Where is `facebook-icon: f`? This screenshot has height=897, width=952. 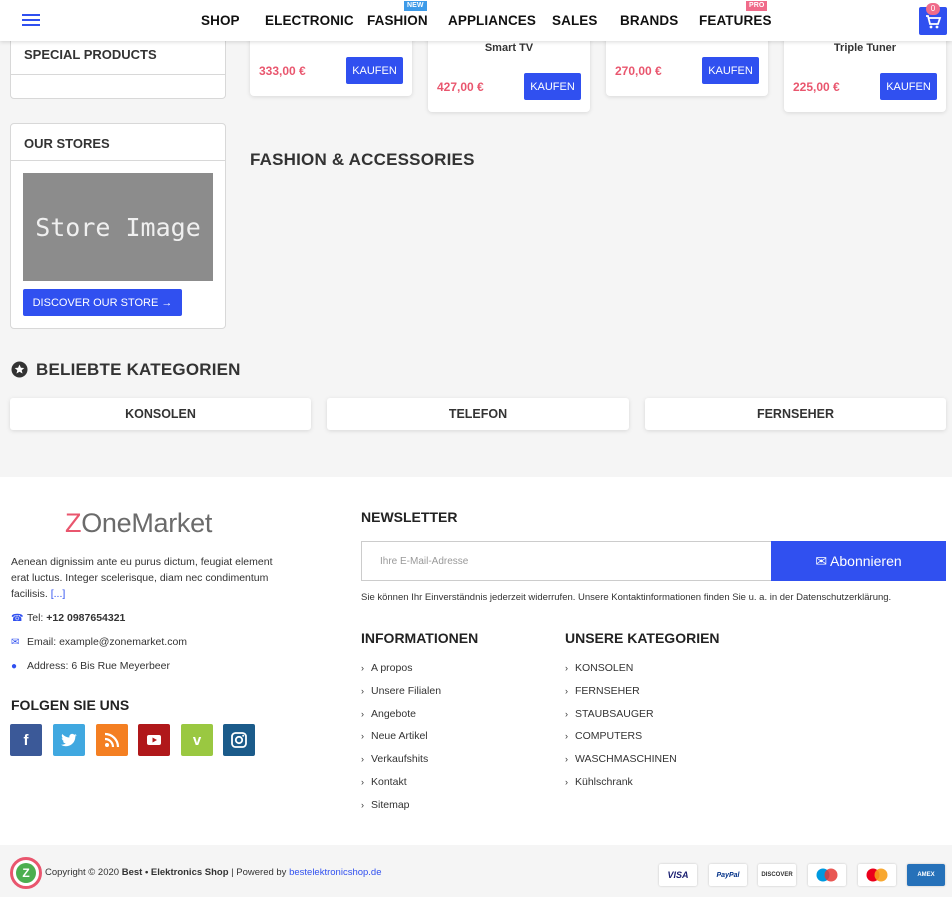 facebook-icon: f is located at coordinates (26, 740).